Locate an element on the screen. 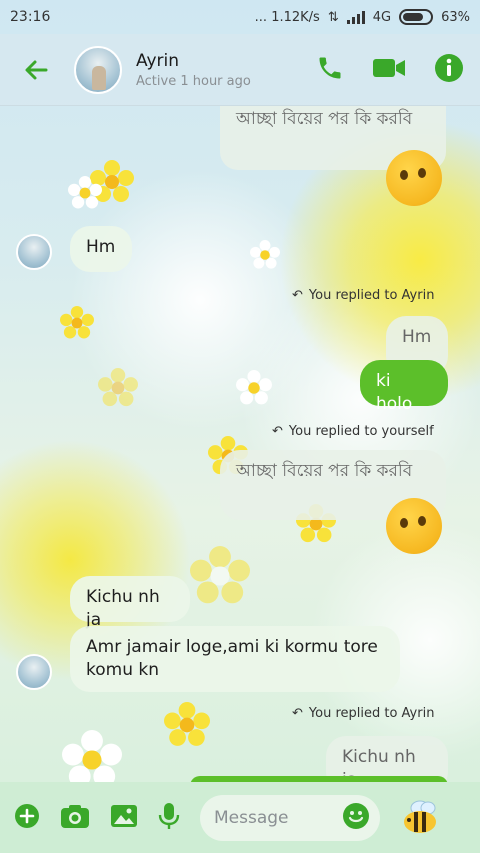  reply-indicator: ↶ You replied to yourself is located at coordinates (353, 431).